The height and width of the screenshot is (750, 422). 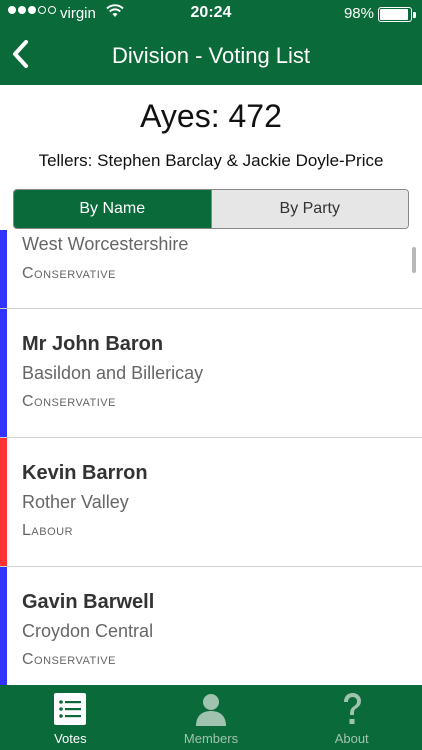 I want to click on page-title: Division - Voting List, so click(x=211, y=55).